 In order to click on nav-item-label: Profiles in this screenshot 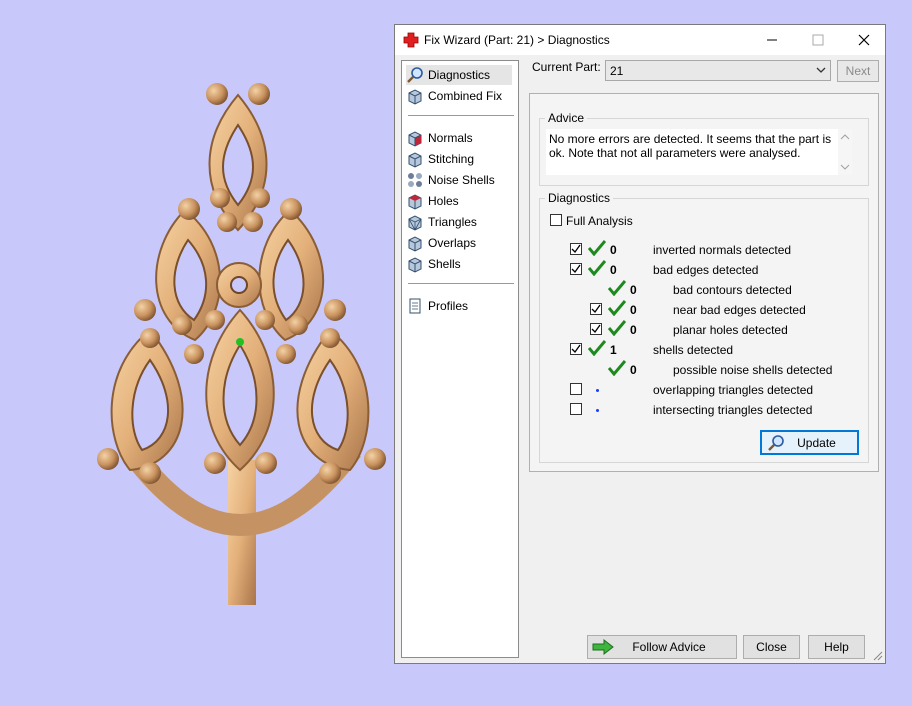, I will do `click(448, 306)`.